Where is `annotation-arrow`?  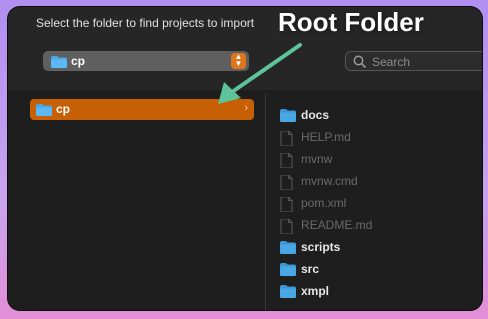 annotation-arrow is located at coordinates (260, 73).